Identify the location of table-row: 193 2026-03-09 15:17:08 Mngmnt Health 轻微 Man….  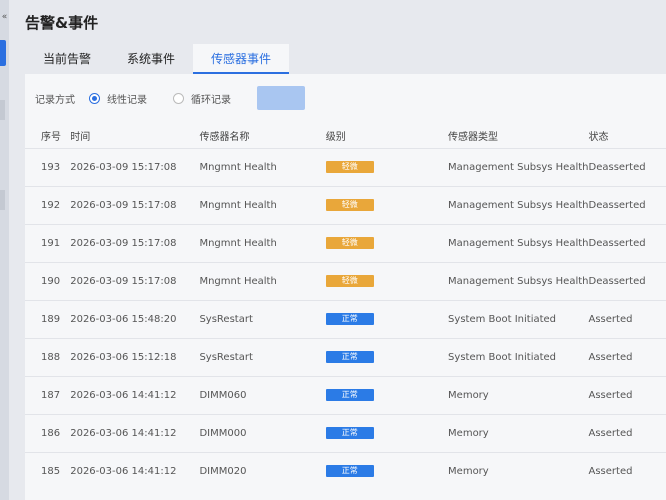
(345, 166).